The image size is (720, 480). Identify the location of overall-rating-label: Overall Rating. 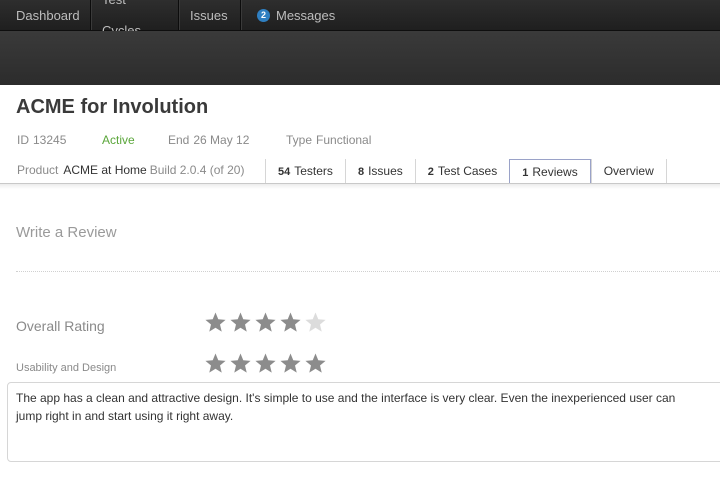
(60, 326).